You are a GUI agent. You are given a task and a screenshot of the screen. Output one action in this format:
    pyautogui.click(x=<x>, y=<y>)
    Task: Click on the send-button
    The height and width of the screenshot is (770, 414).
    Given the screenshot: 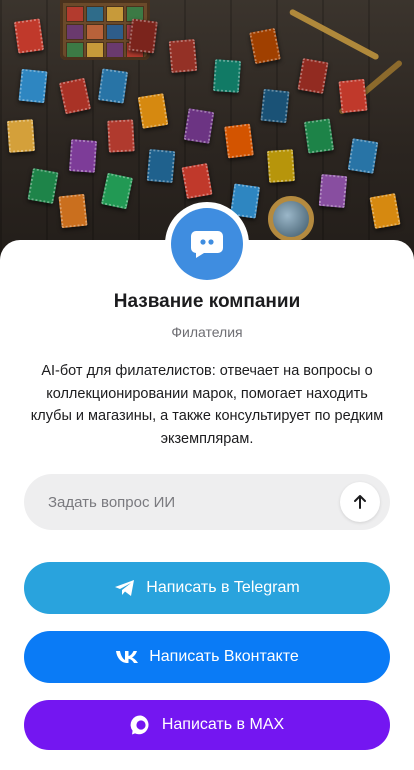 What is the action you would take?
    pyautogui.click(x=360, y=502)
    